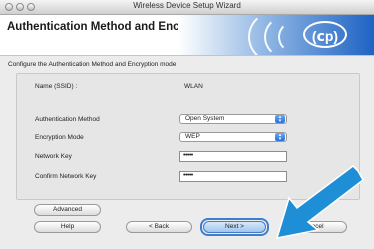  What do you see at coordinates (319, 202) in the screenshot?
I see `pointing-arrow-icon` at bounding box center [319, 202].